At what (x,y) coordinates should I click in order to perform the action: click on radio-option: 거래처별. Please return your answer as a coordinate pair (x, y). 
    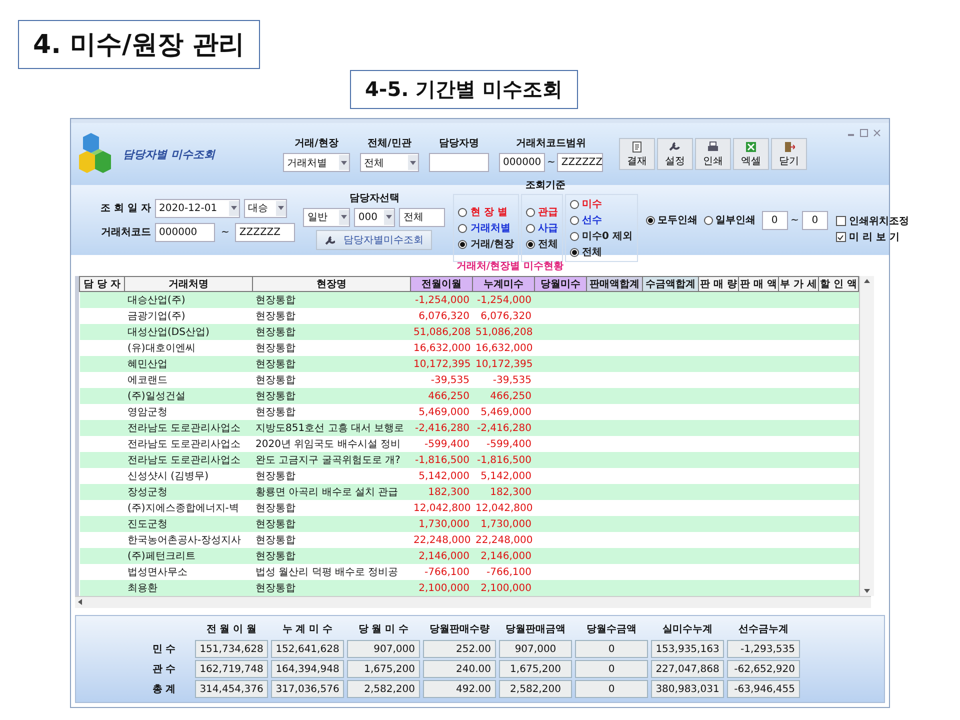
    Looking at the image, I should click on (486, 228).